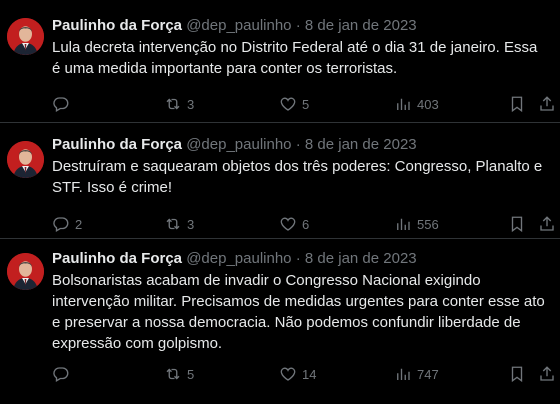 This screenshot has height=404, width=560. I want to click on like-button: 14, so click(297, 374).